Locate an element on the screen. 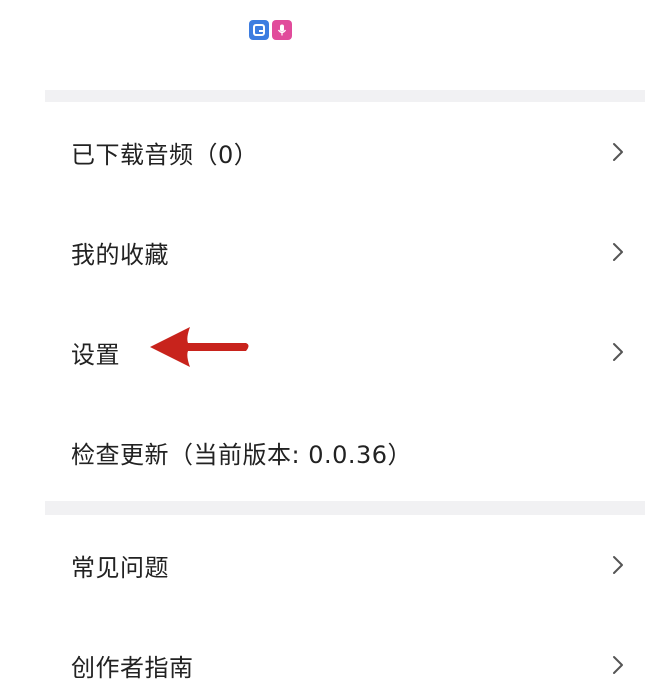 This screenshot has width=662, height=695. menu-item-my-favorites: 我的收藏 is located at coordinates (345, 252).